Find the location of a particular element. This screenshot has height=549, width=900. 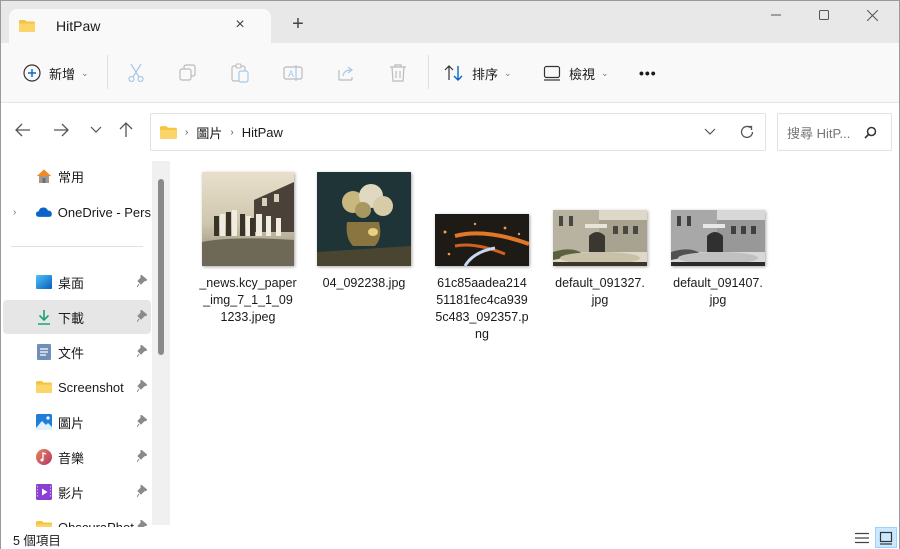

file-name-line: 61c85aadea214 is located at coordinates (482, 283).